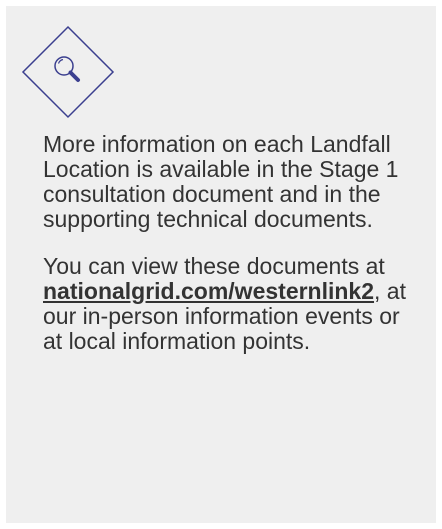 The image size is (442, 529). I want to click on nationalgrid-link: nationalgrid.com/westernlink2, so click(208, 291).